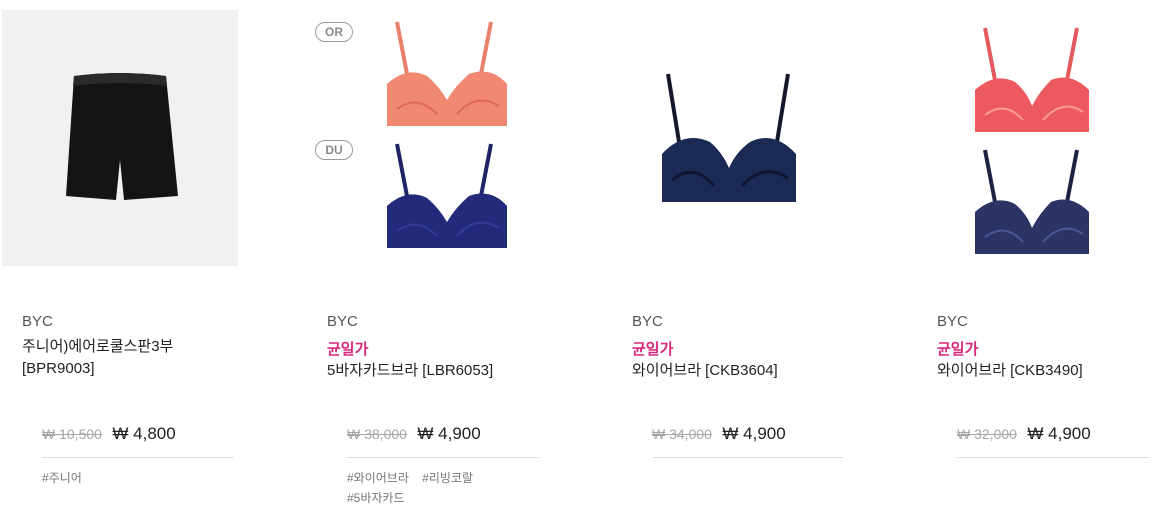 The width and height of the screenshot is (1160, 518). What do you see at coordinates (447, 478) in the screenshot?
I see `tag-link: #리빙코랄` at bounding box center [447, 478].